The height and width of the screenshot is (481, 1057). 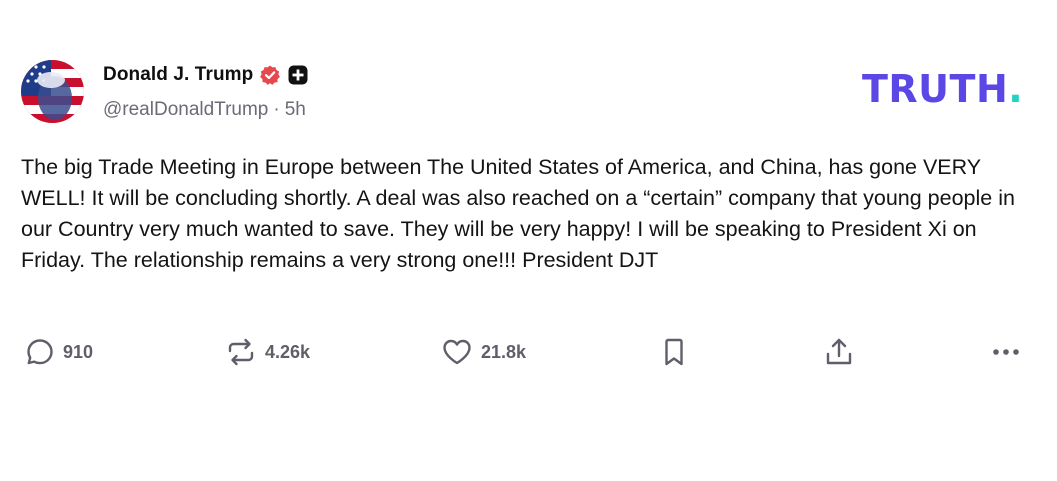 I want to click on logo-text: TRUTH, so click(x=935, y=89).